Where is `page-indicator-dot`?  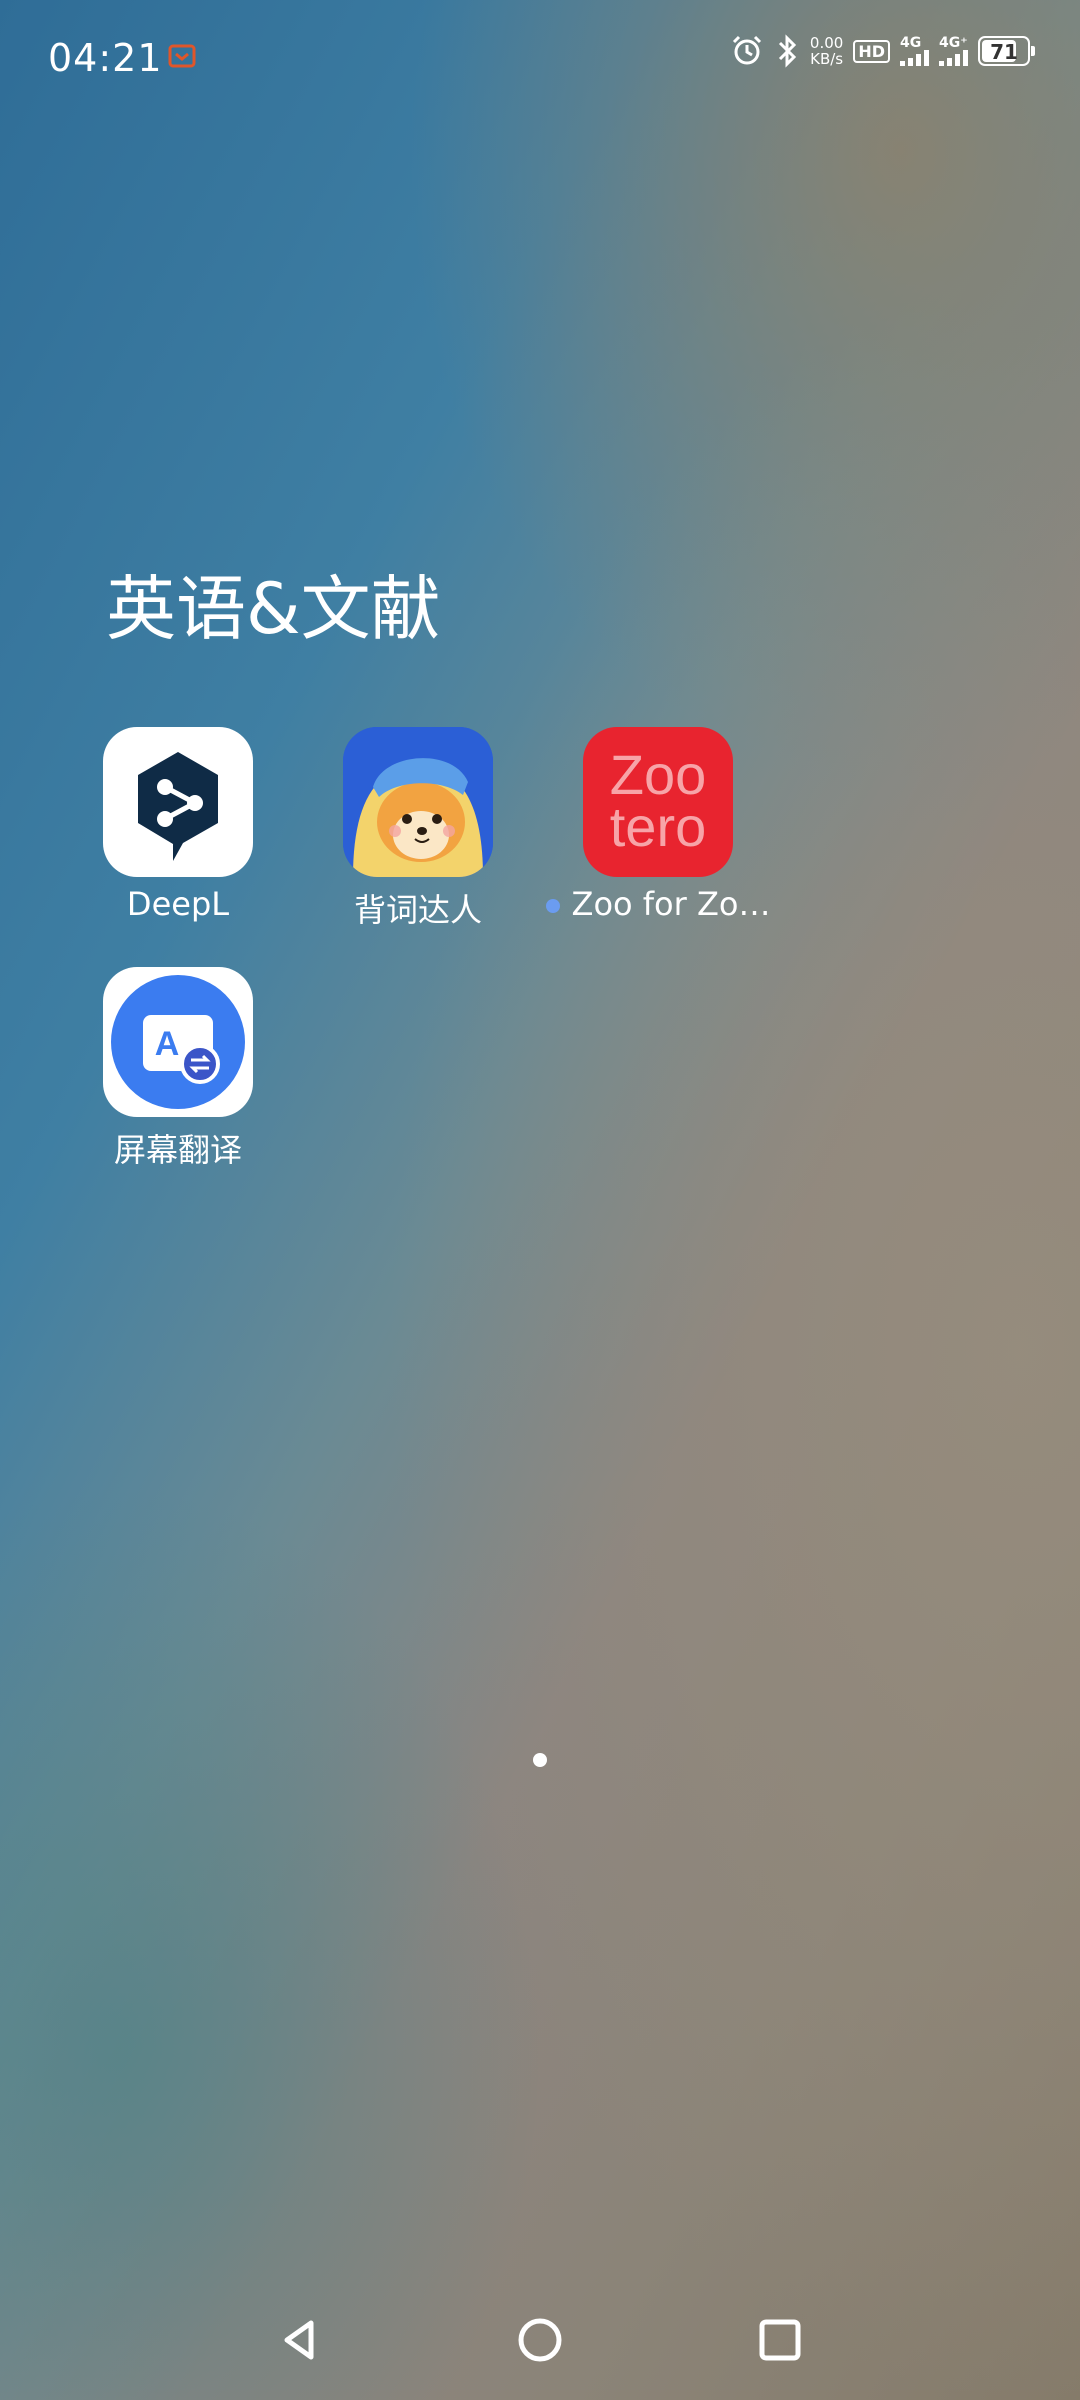
page-indicator-dot is located at coordinates (540, 1760).